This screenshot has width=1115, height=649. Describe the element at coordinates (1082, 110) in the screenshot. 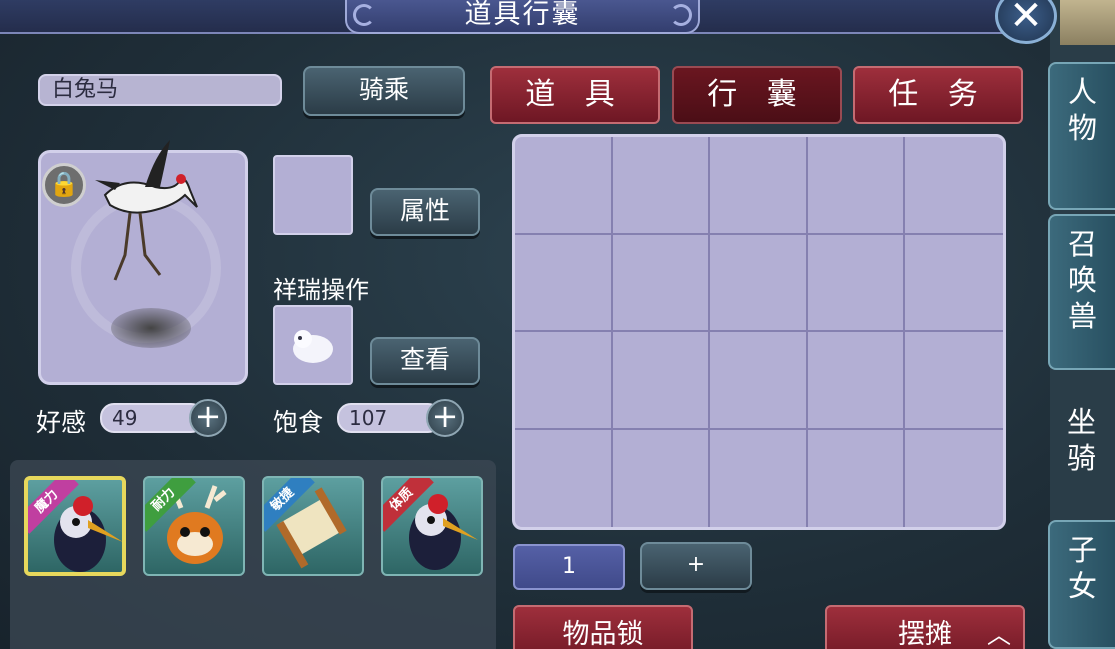

I see `side-tab-label: 人物` at that location.